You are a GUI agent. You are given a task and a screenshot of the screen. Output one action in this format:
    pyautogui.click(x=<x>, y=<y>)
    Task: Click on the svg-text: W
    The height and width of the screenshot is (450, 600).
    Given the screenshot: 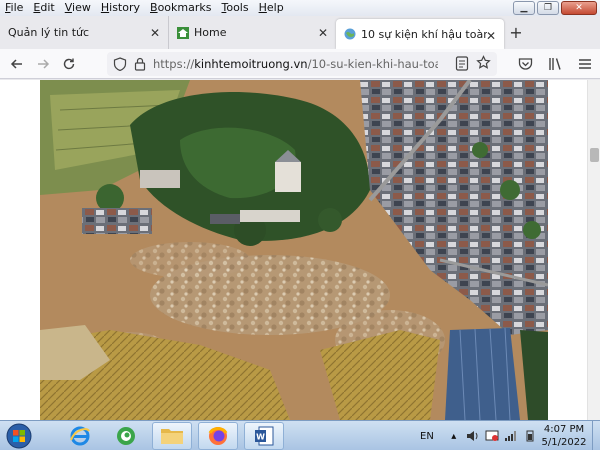 What is the action you would take?
    pyautogui.click(x=260, y=436)
    